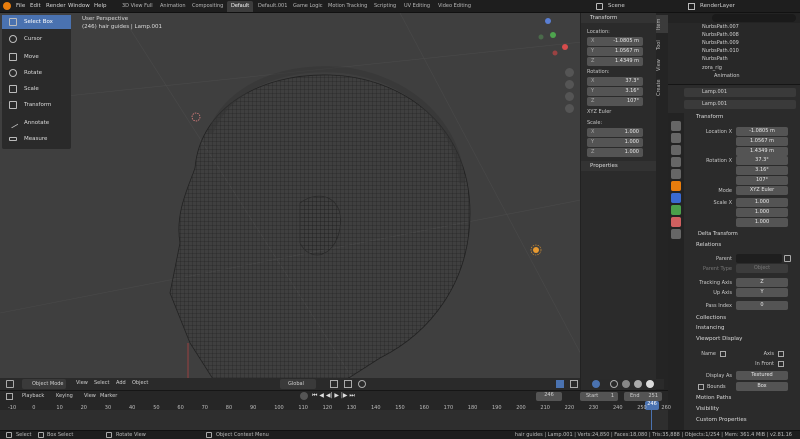 Image resolution: width=800 pixels, height=439 pixels. Describe the element at coordinates (754, 18) in the screenshot. I see `outliner-search-input` at that location.